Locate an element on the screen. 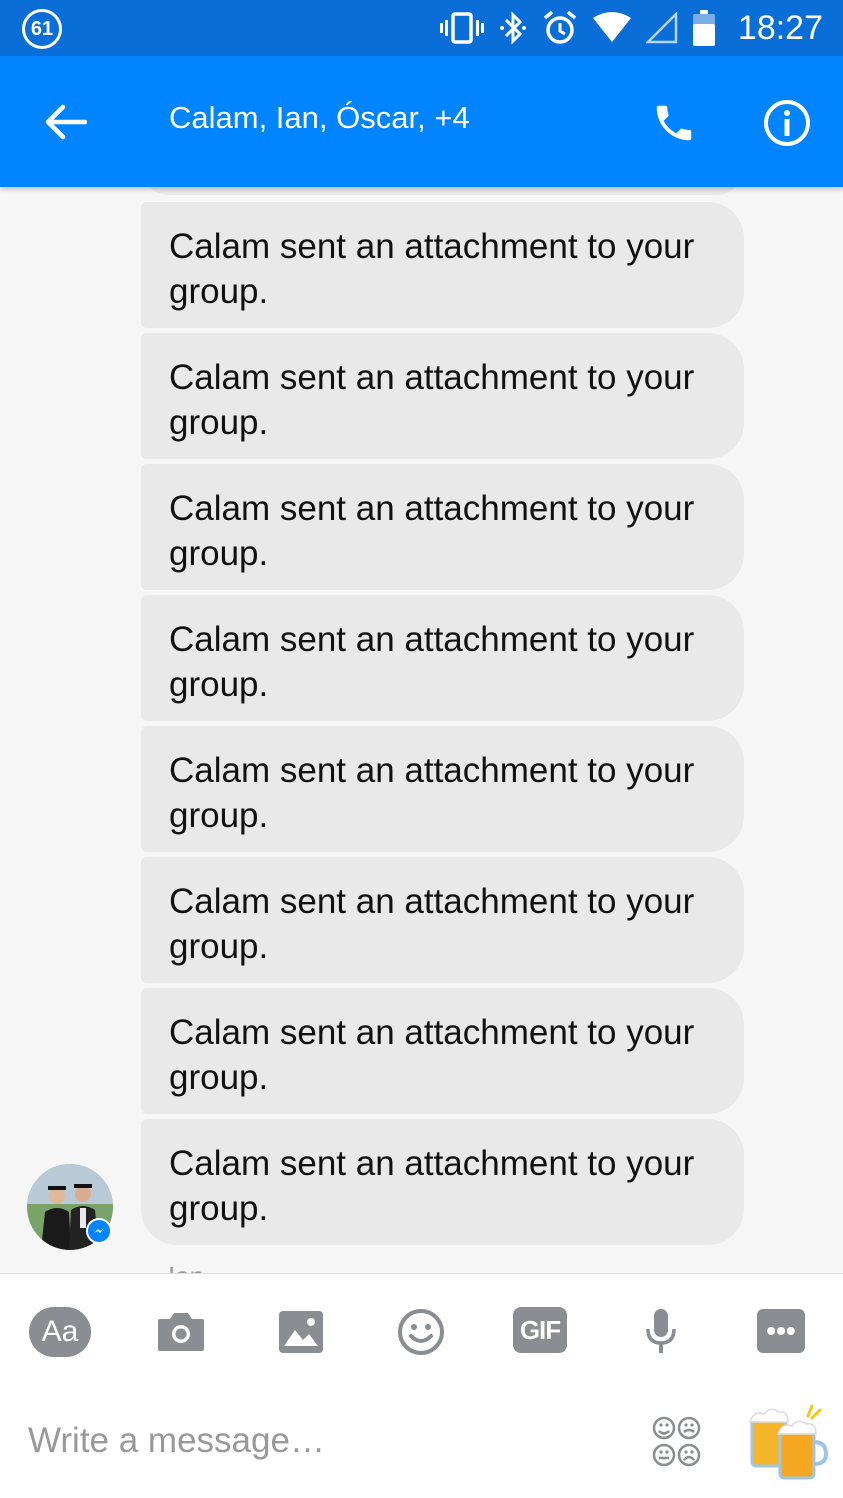 This screenshot has height=1498, width=843. info-button is located at coordinates (787, 123).